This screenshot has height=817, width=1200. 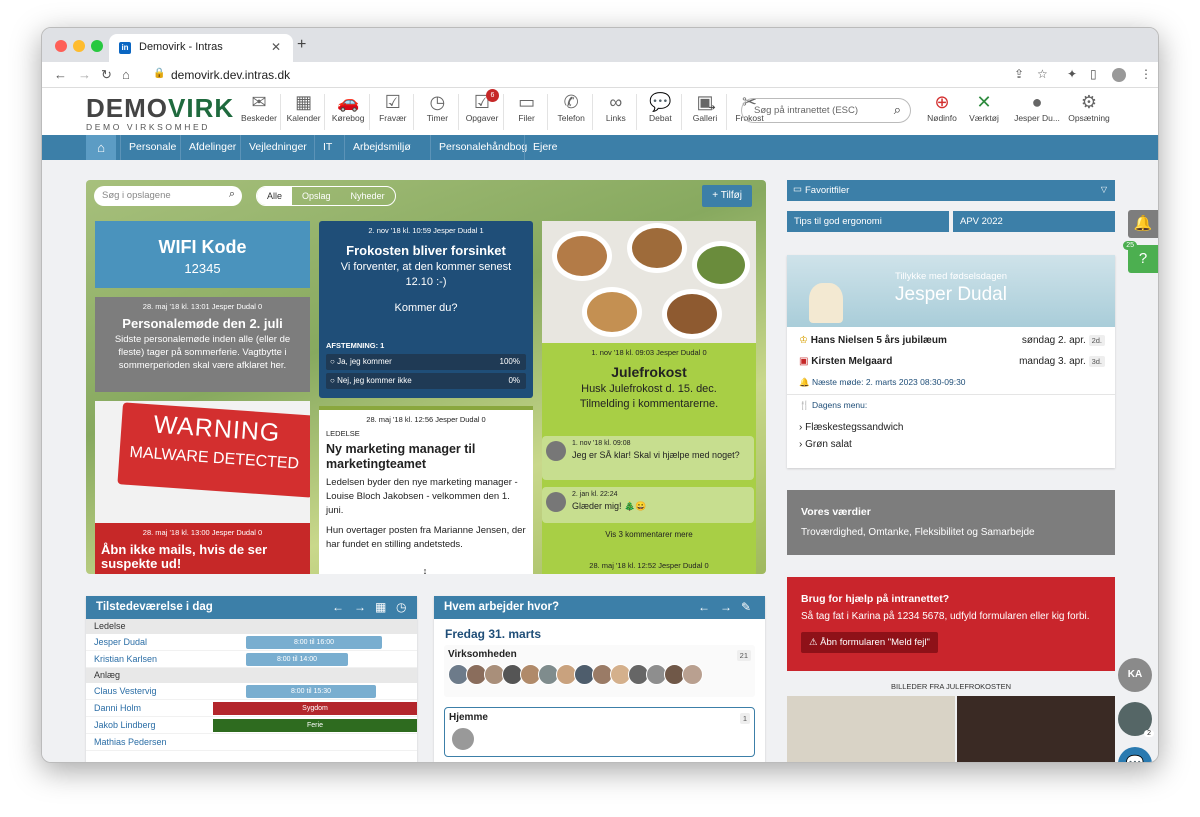 I want to click on reload-icon: ↻, so click(x=106, y=75).